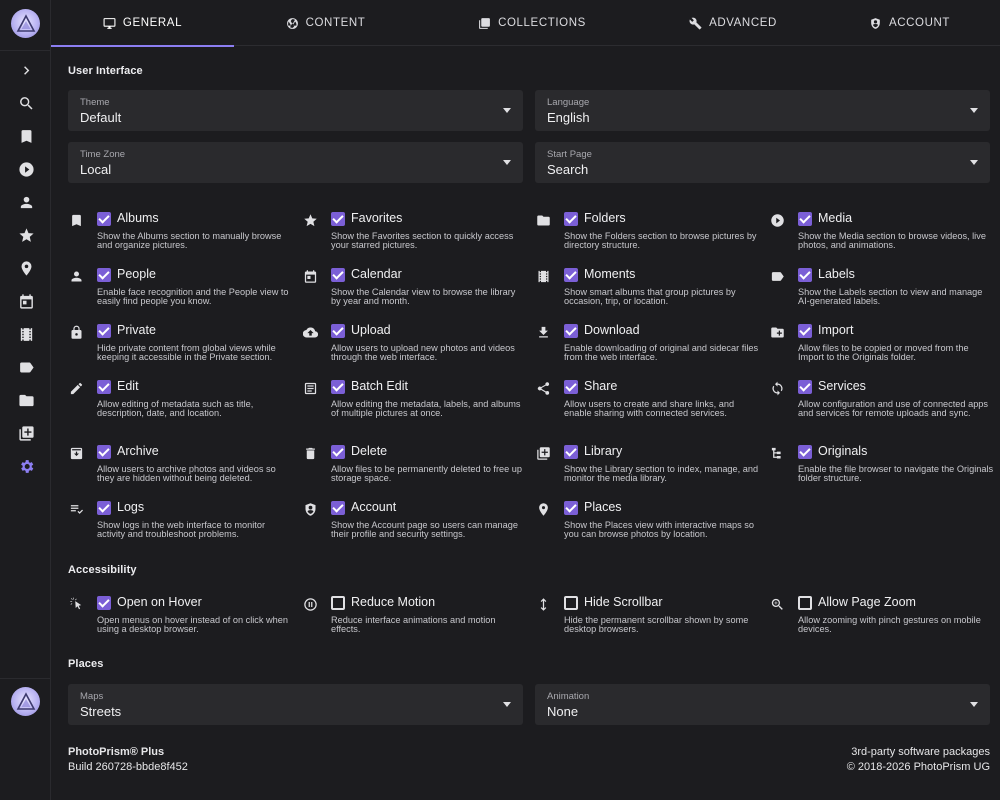 The height and width of the screenshot is (800, 1000). What do you see at coordinates (805, 603) in the screenshot?
I see `allow-page-zoom-checkbox` at bounding box center [805, 603].